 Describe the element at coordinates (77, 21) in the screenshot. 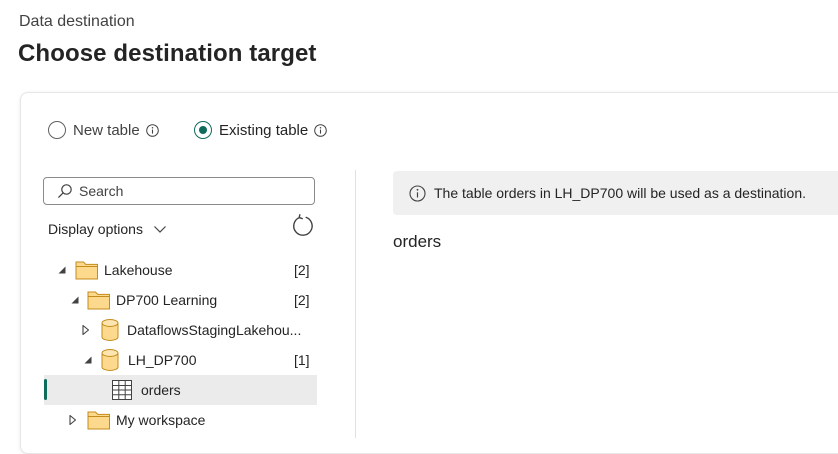

I see `page-subtitle: Data destination` at that location.